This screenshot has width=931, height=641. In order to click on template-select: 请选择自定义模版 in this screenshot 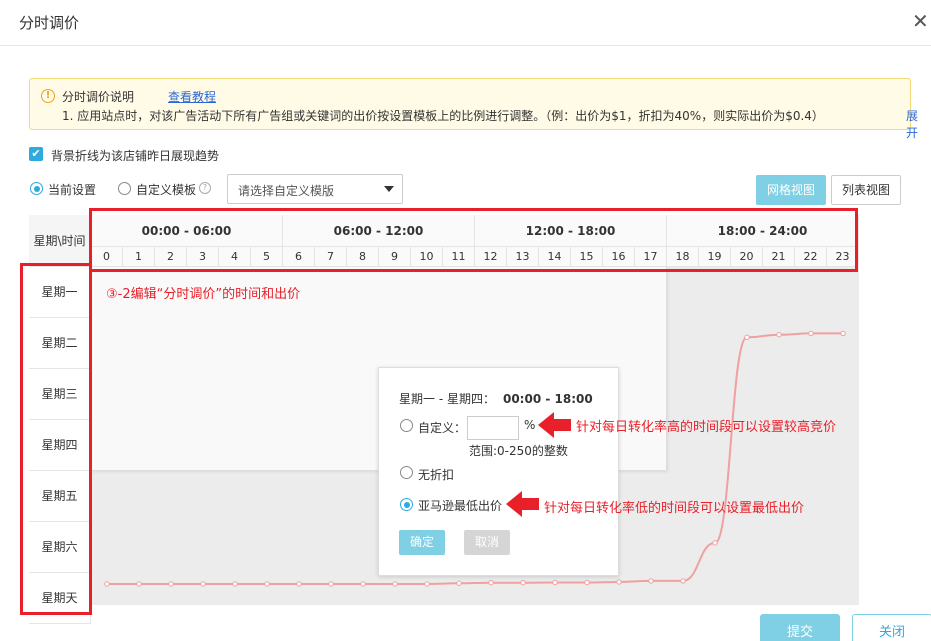, I will do `click(315, 189)`.